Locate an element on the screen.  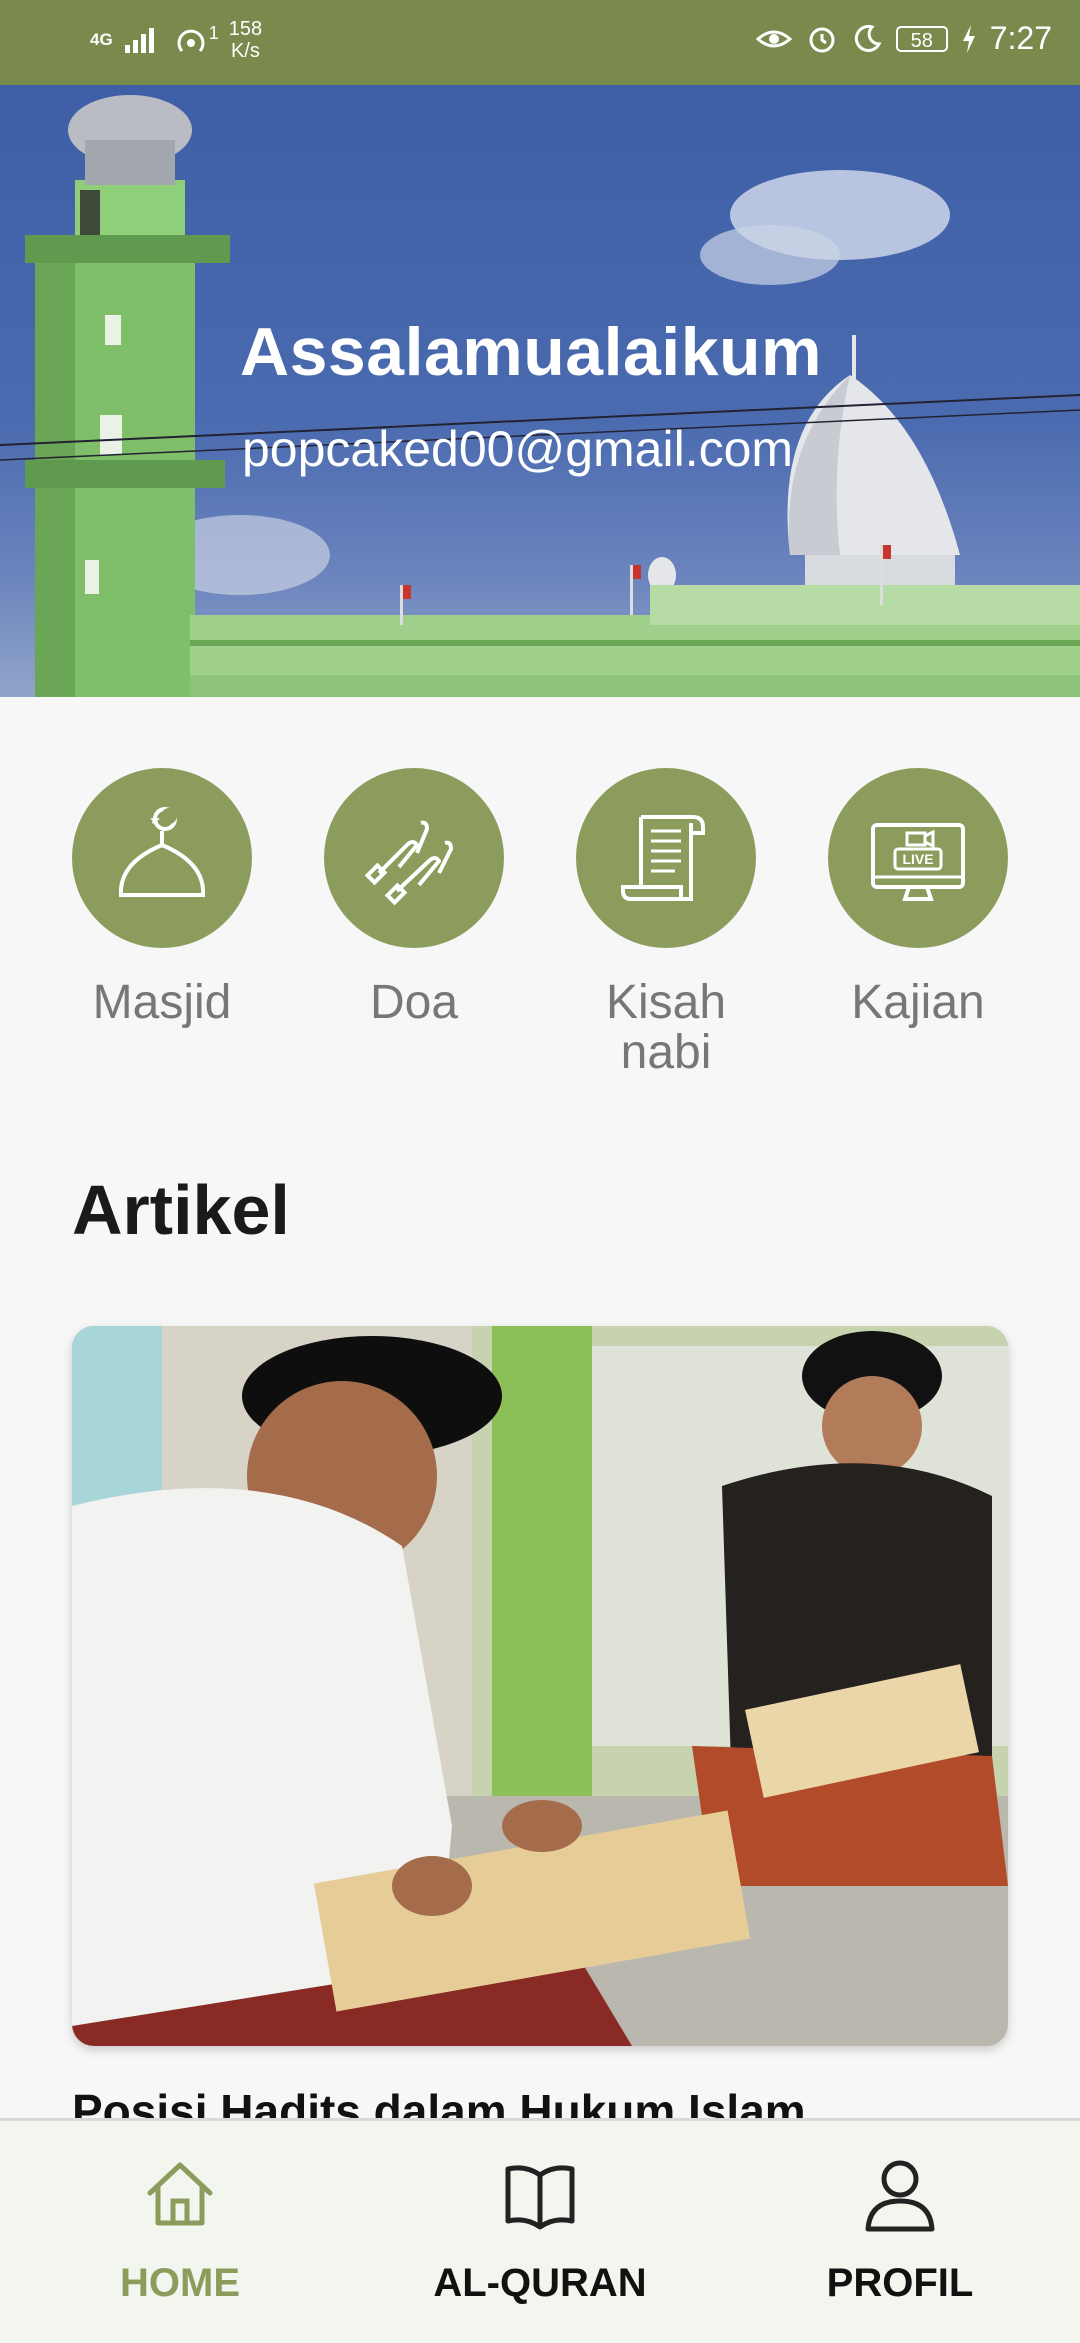
svg-text: LIVE is located at coordinates (917, 859).